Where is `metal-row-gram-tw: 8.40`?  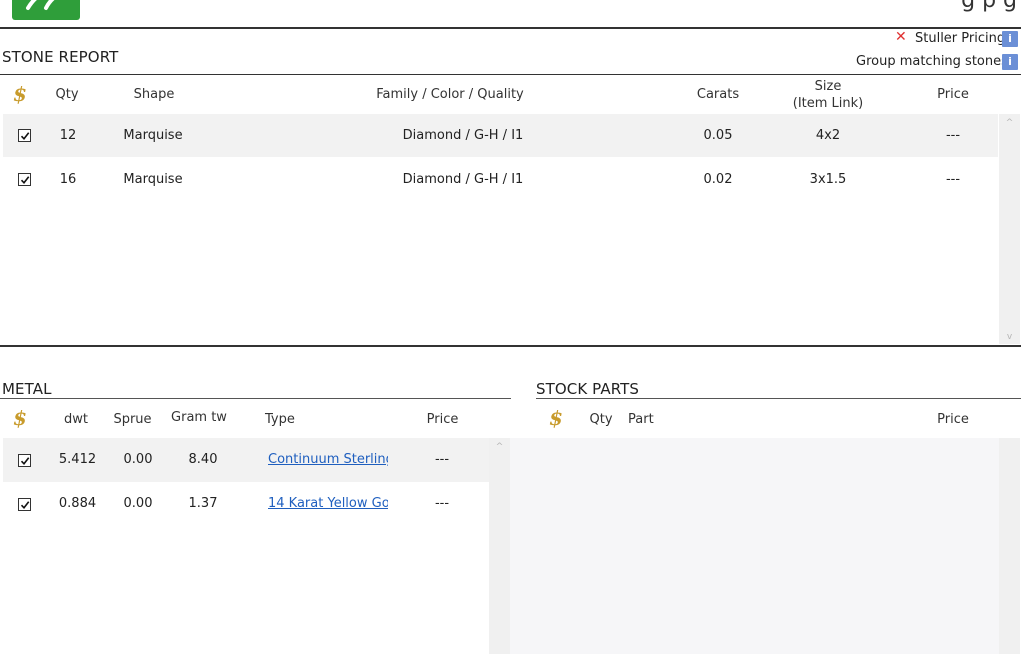
metal-row-gram-tw: 8.40 is located at coordinates (203, 459).